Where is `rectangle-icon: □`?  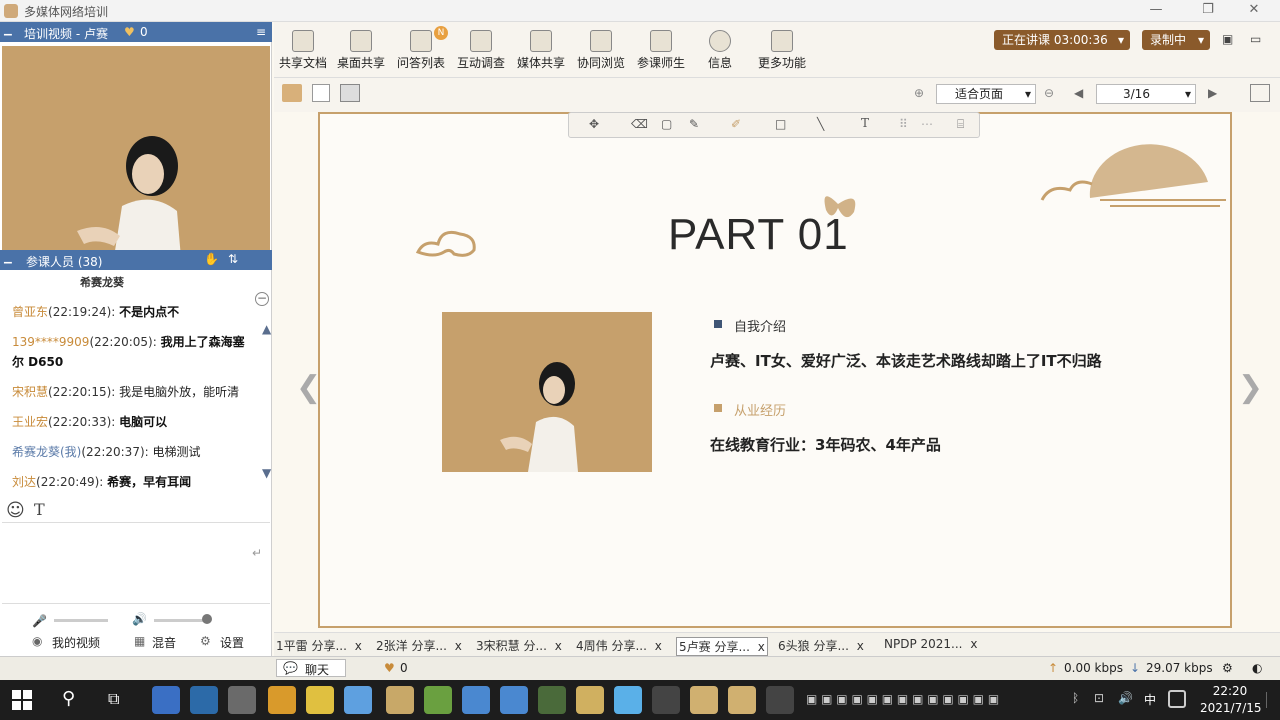 rectangle-icon: □ is located at coordinates (780, 124).